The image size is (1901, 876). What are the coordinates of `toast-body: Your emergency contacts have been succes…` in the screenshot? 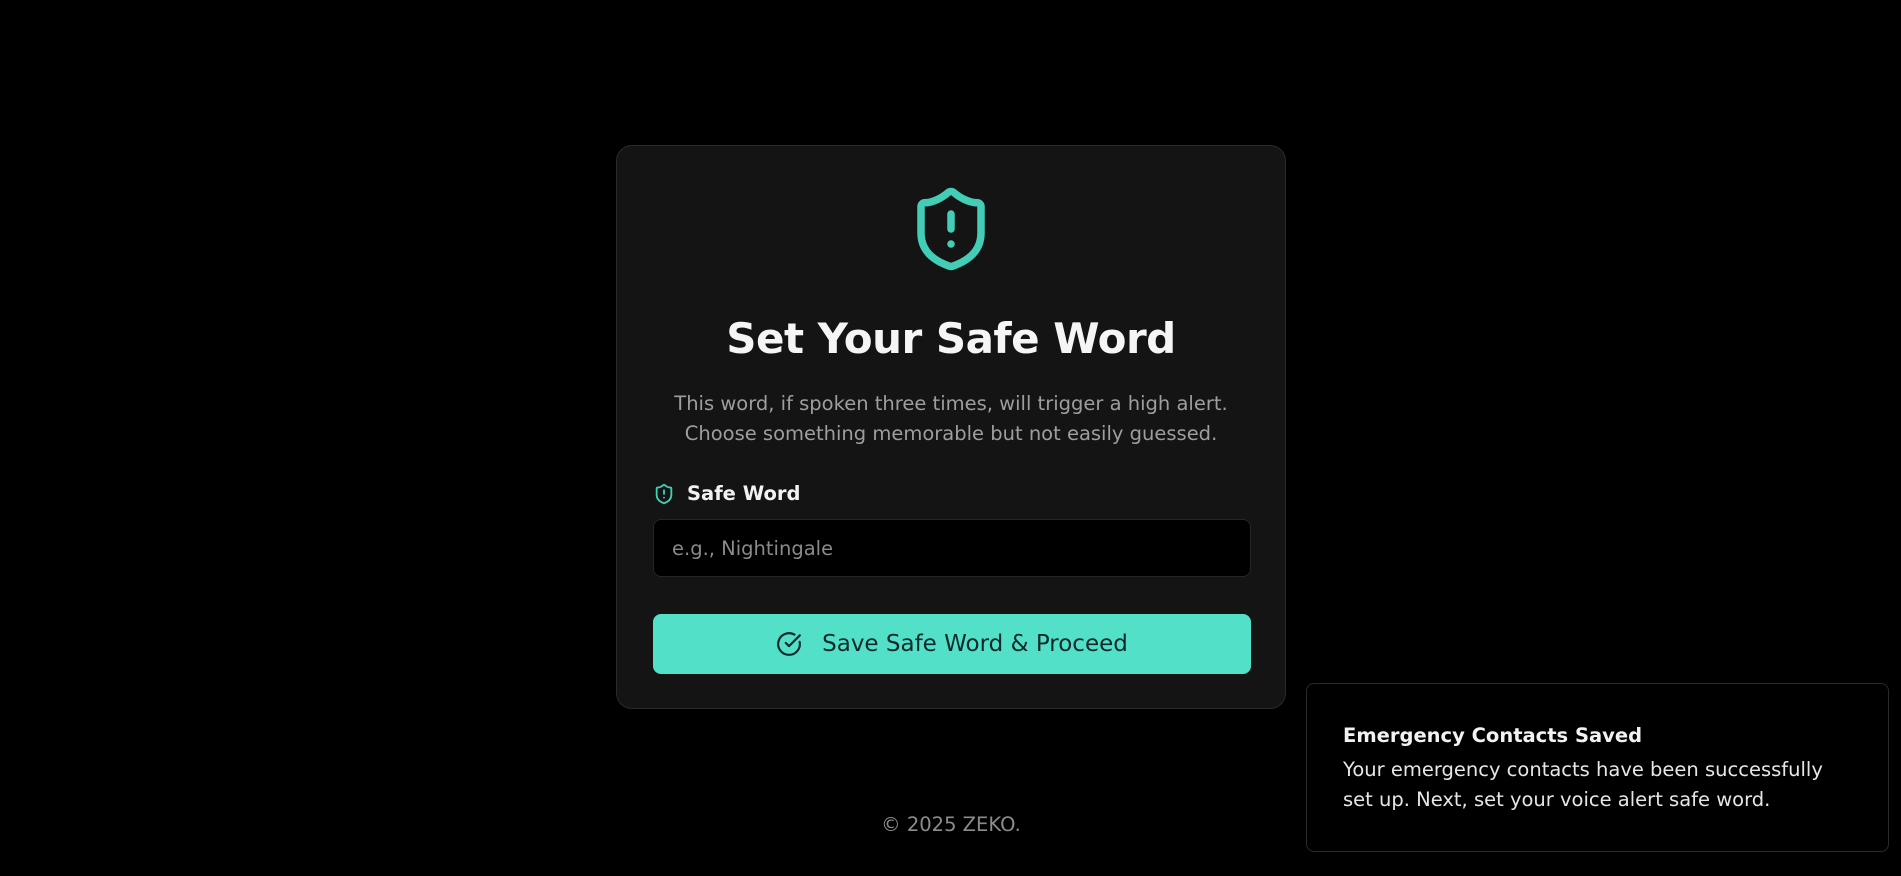 It's located at (1583, 784).